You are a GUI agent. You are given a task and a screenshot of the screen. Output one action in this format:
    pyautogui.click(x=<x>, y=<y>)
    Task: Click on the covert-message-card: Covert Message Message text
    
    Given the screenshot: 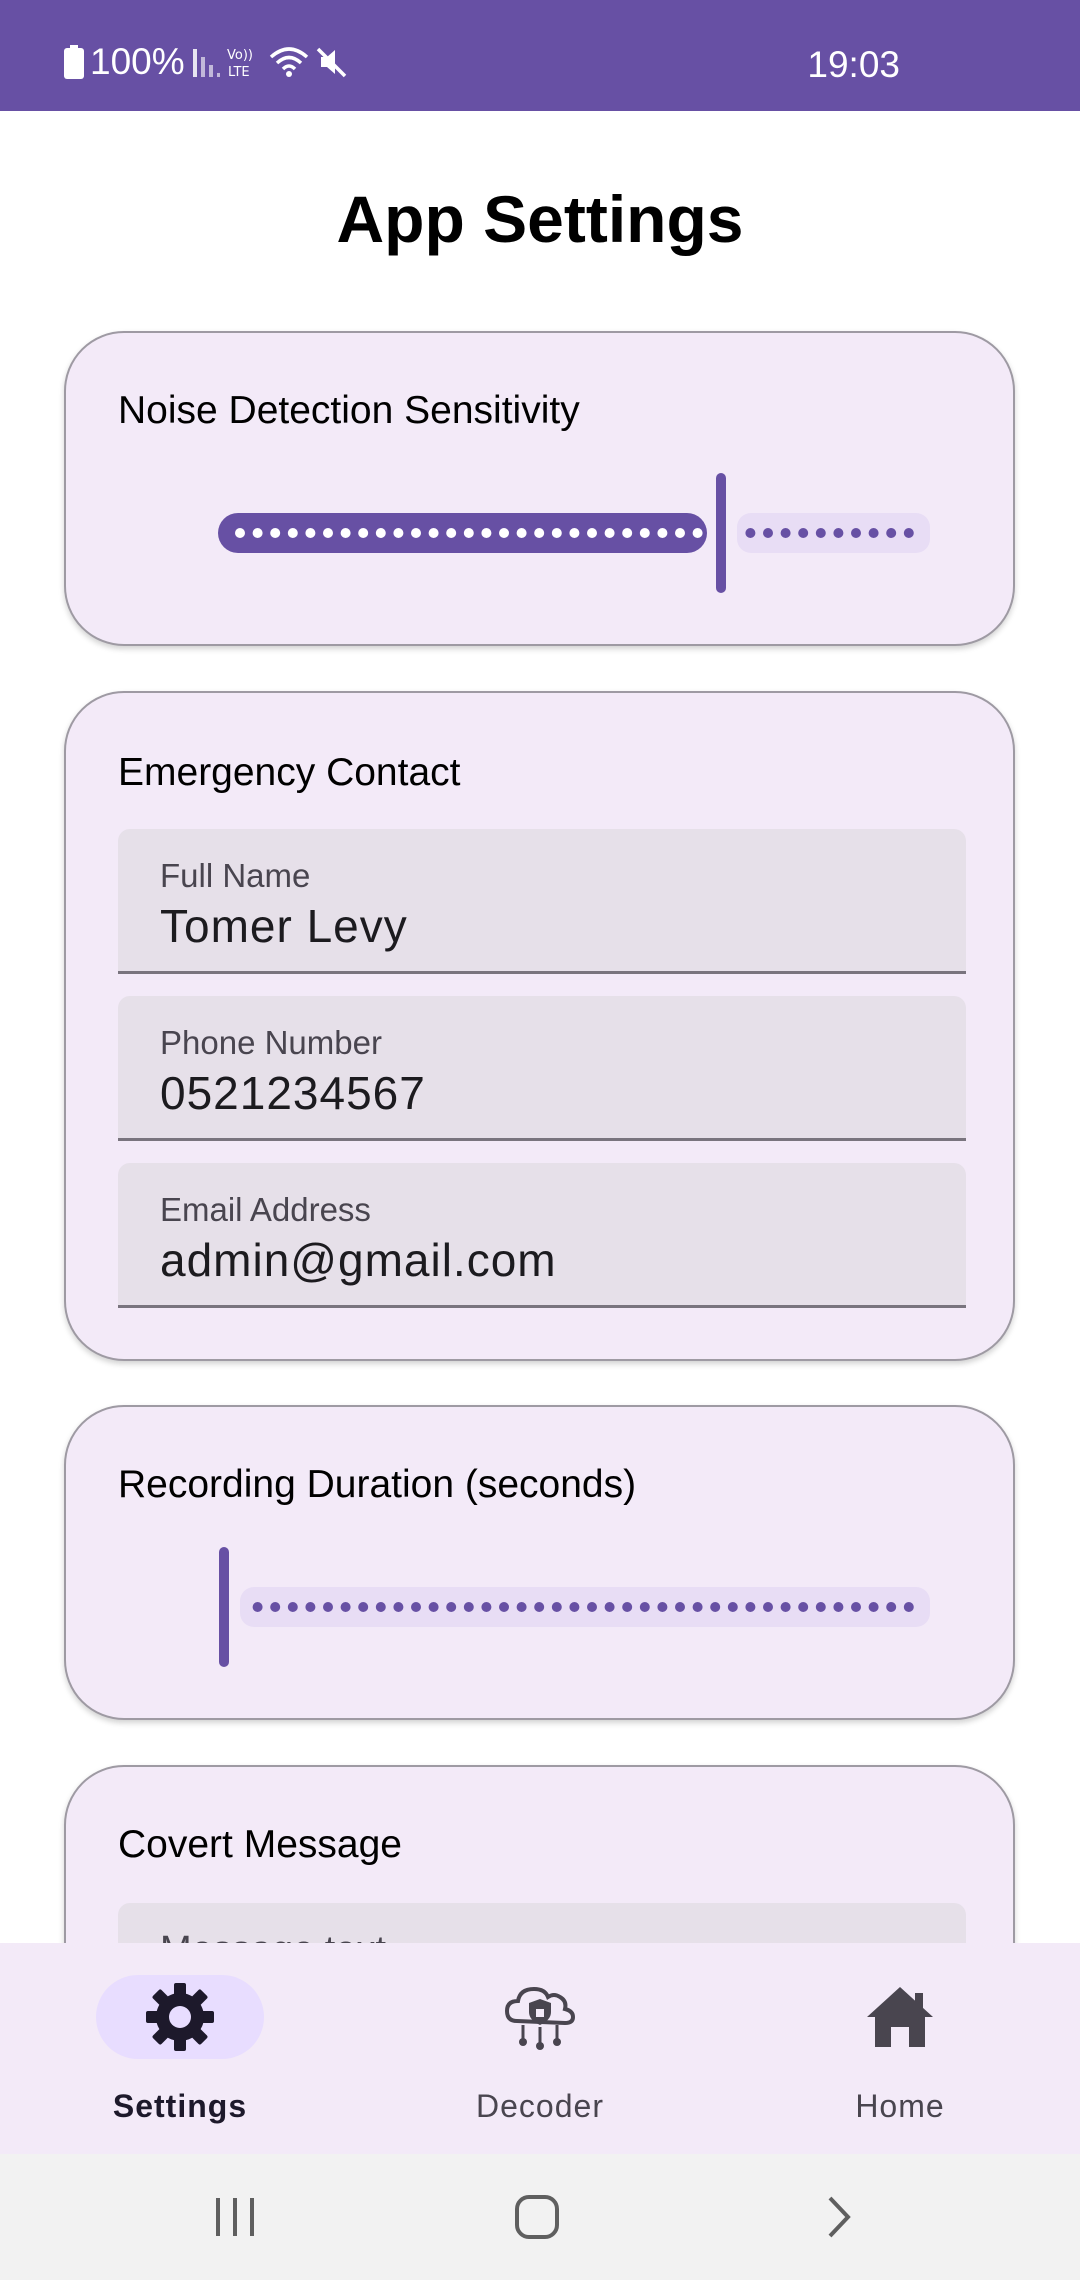 What is the action you would take?
    pyautogui.click(x=539, y=1854)
    